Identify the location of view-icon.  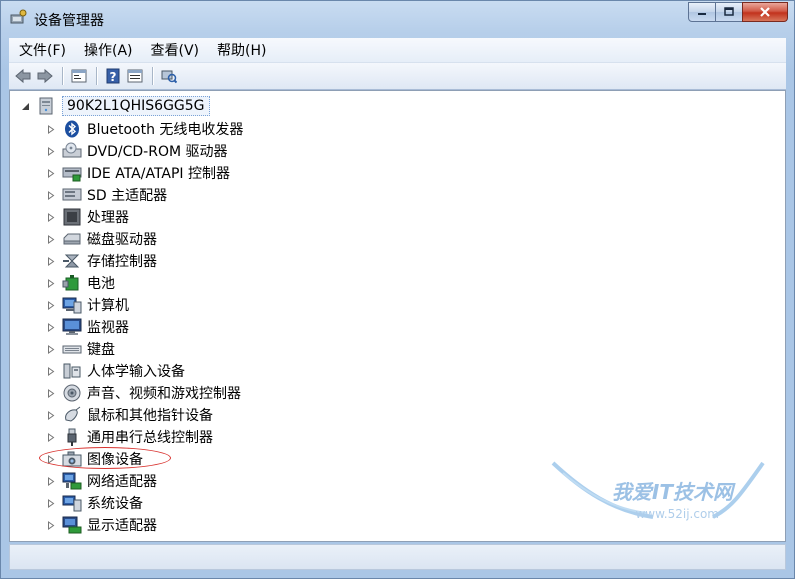
(135, 76).